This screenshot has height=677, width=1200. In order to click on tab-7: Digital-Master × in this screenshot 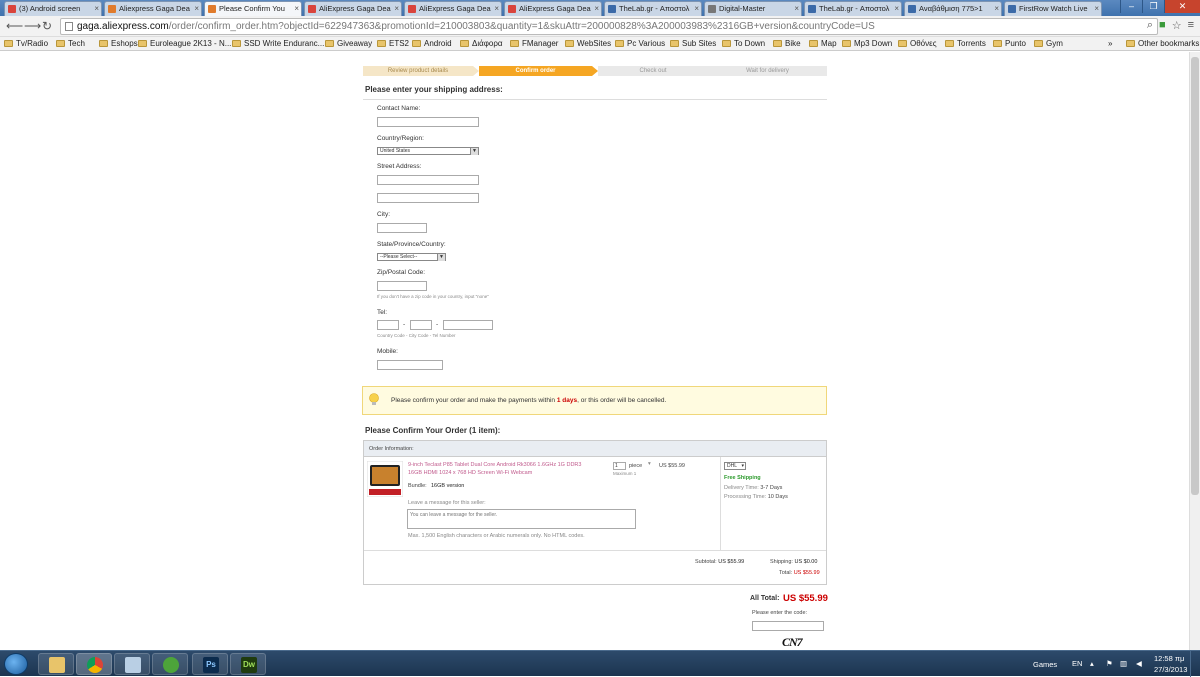, I will do `click(753, 8)`.